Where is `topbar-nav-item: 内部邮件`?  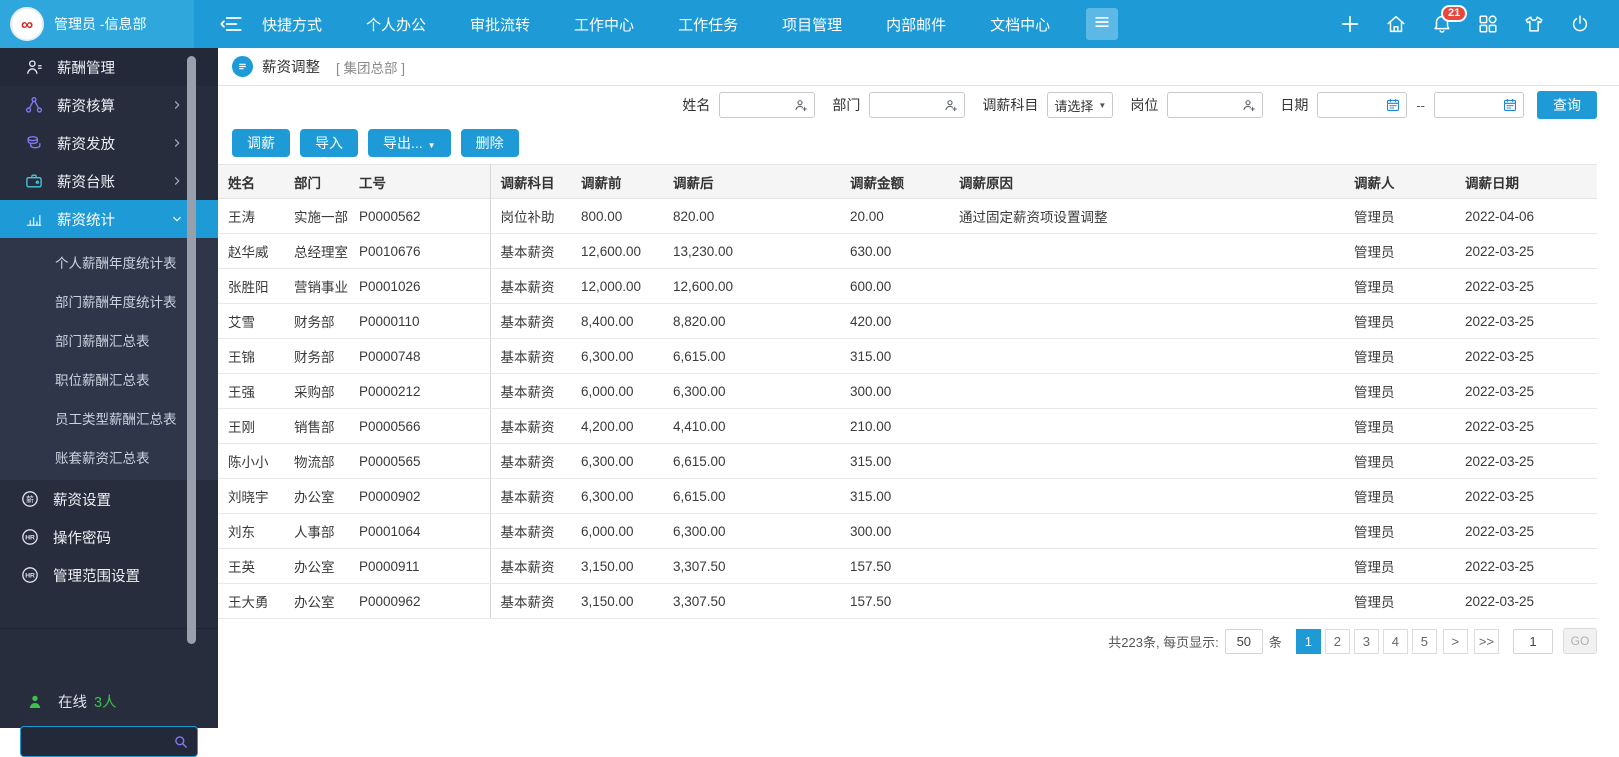 topbar-nav-item: 内部邮件 is located at coordinates (916, 24).